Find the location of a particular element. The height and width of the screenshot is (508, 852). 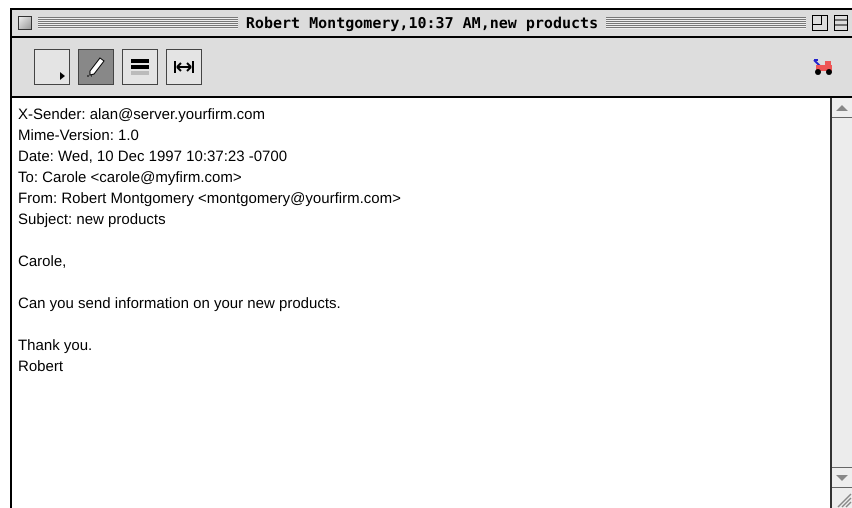

scroll-down-icon is located at coordinates (842, 477).